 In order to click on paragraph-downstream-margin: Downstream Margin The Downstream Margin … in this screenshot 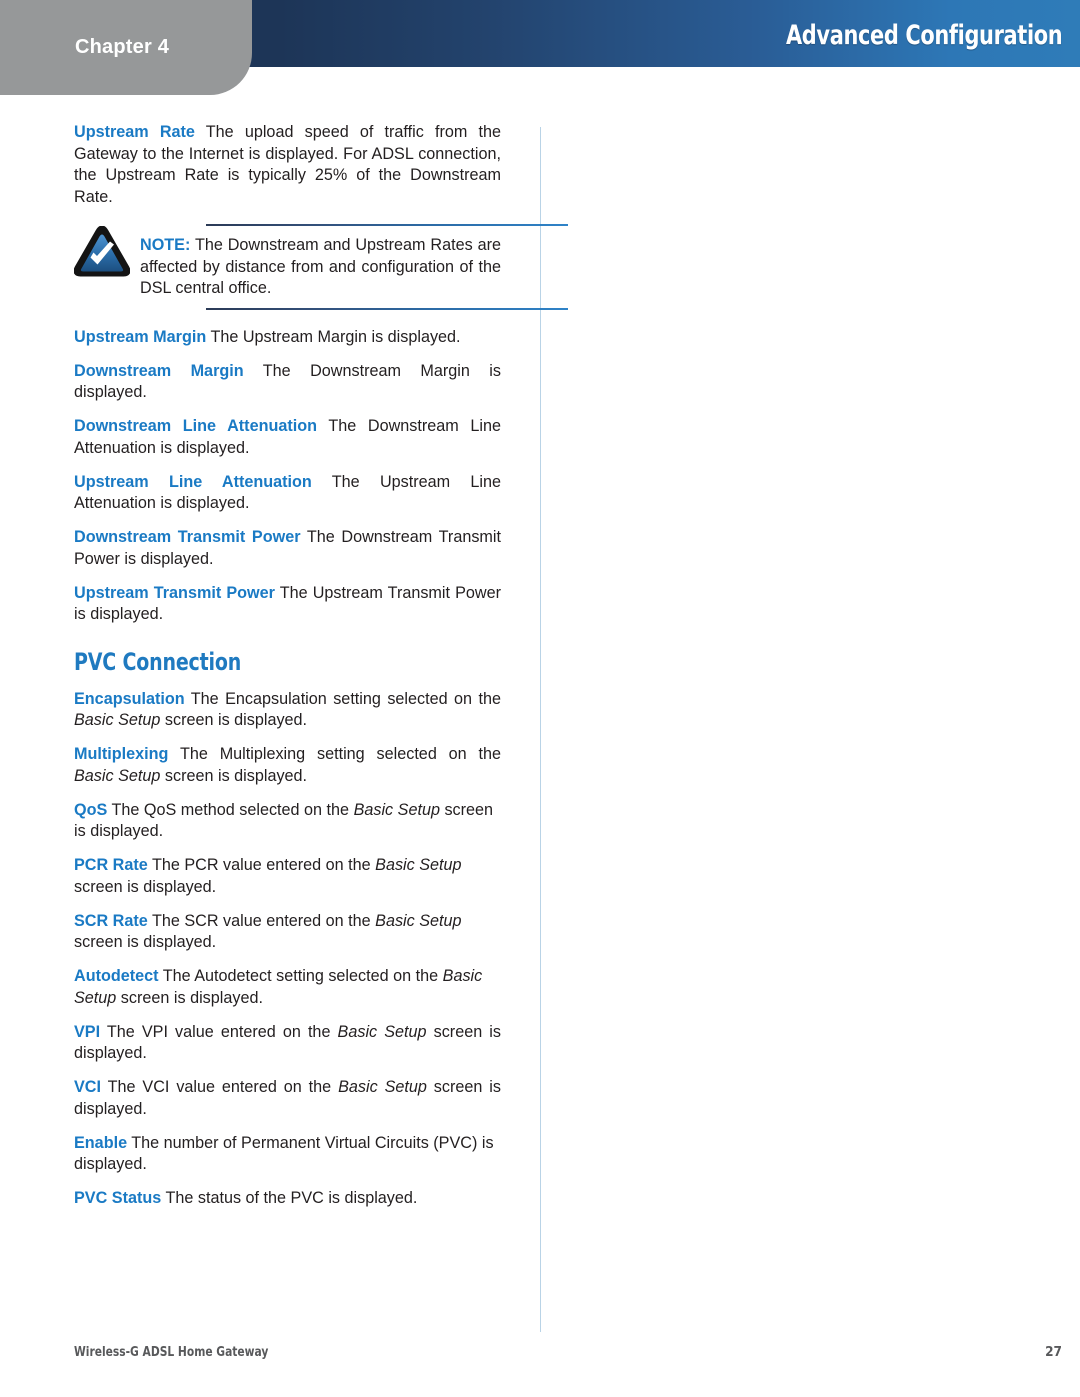, I will do `click(287, 382)`.